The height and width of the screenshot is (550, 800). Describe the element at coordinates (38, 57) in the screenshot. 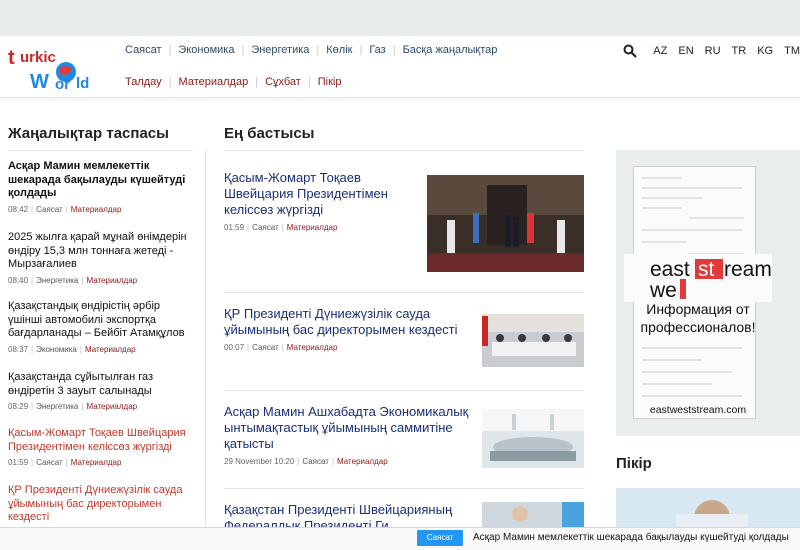

I see `svg-text: urkic` at that location.